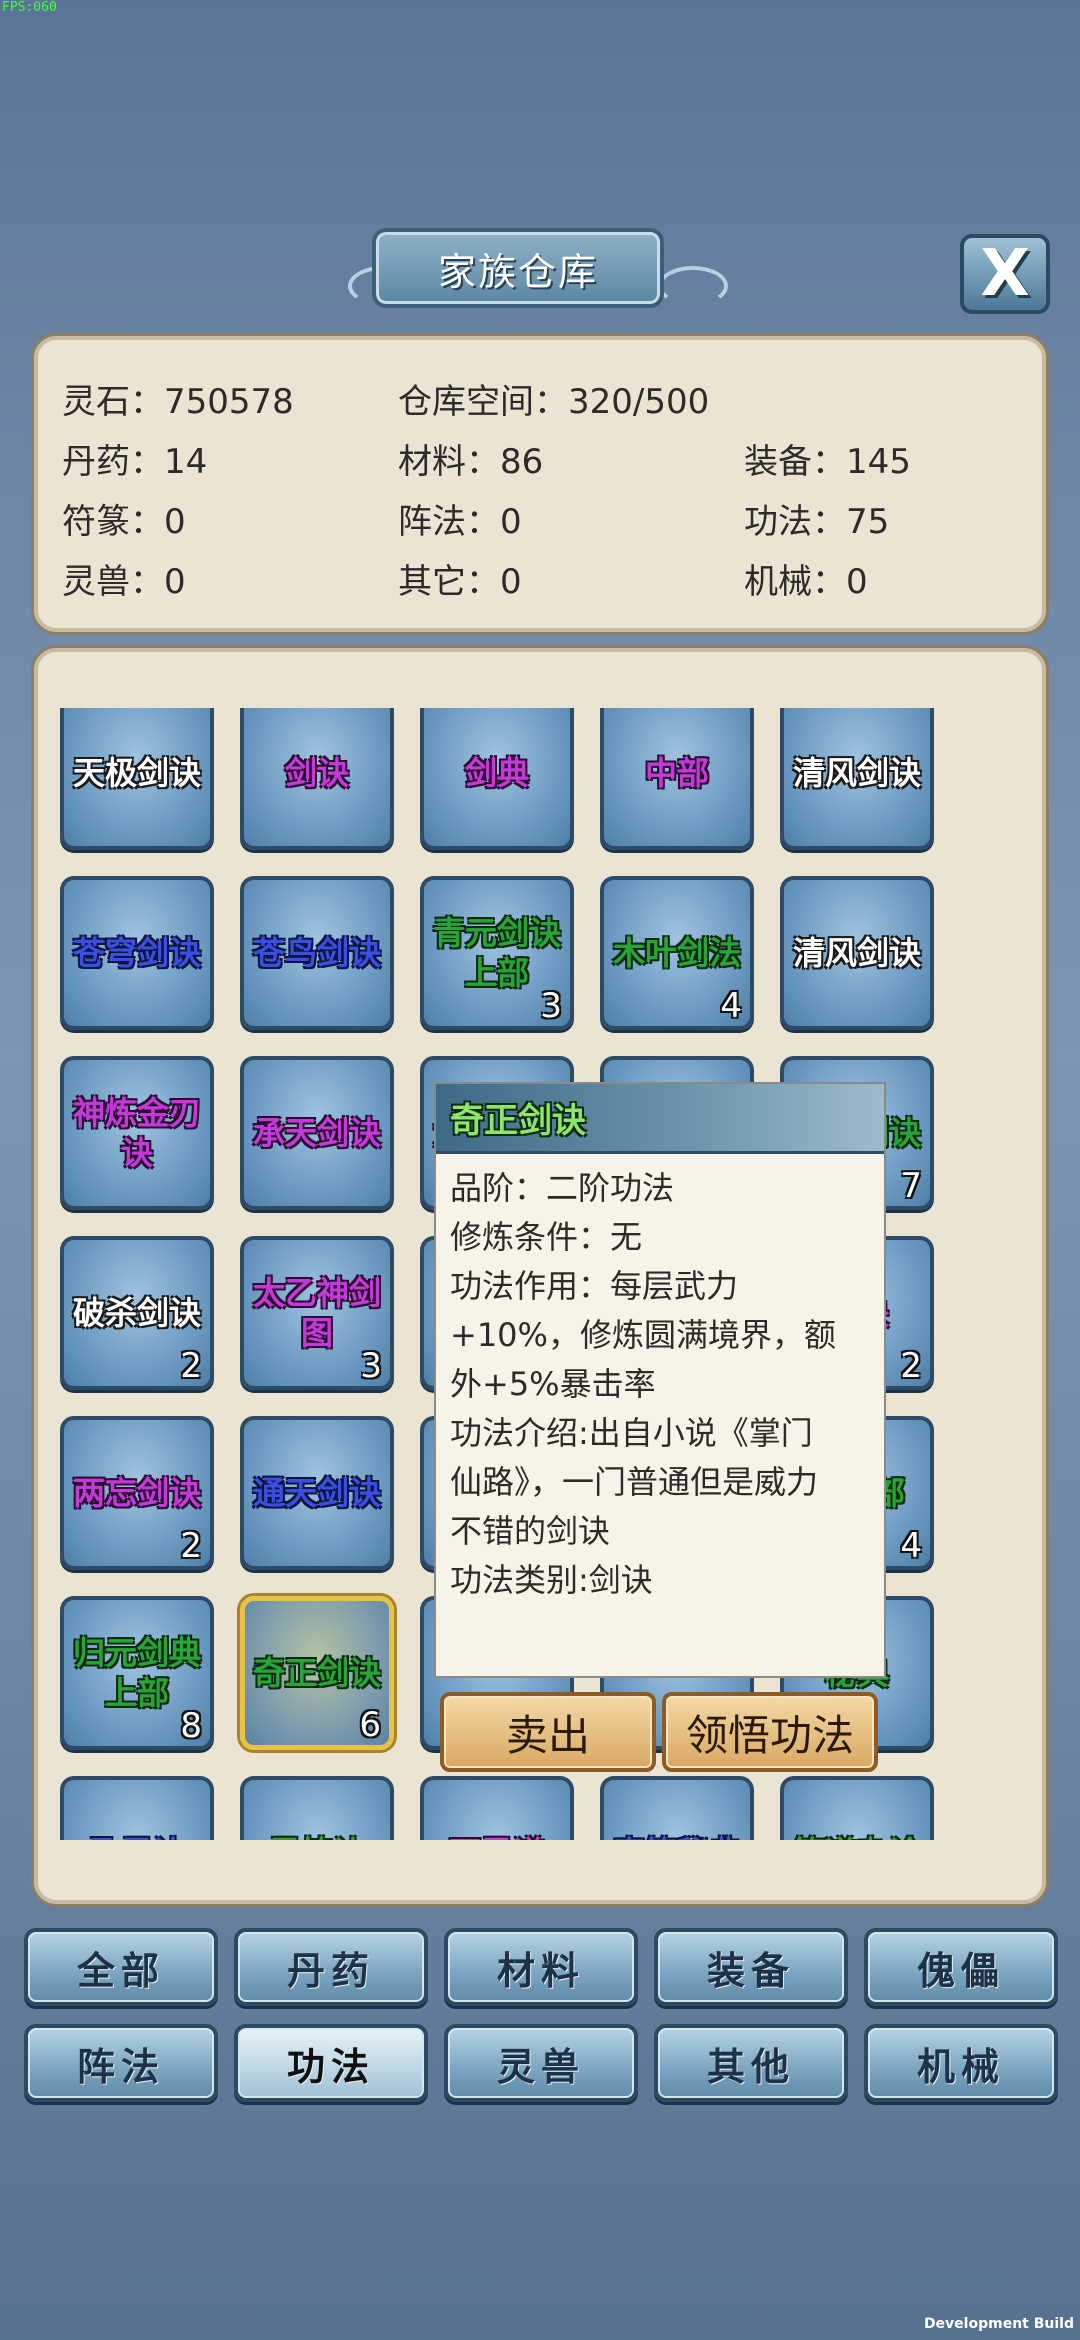 The image size is (1080, 2340). What do you see at coordinates (316, 773) in the screenshot?
I see `item-name: 剑诀` at bounding box center [316, 773].